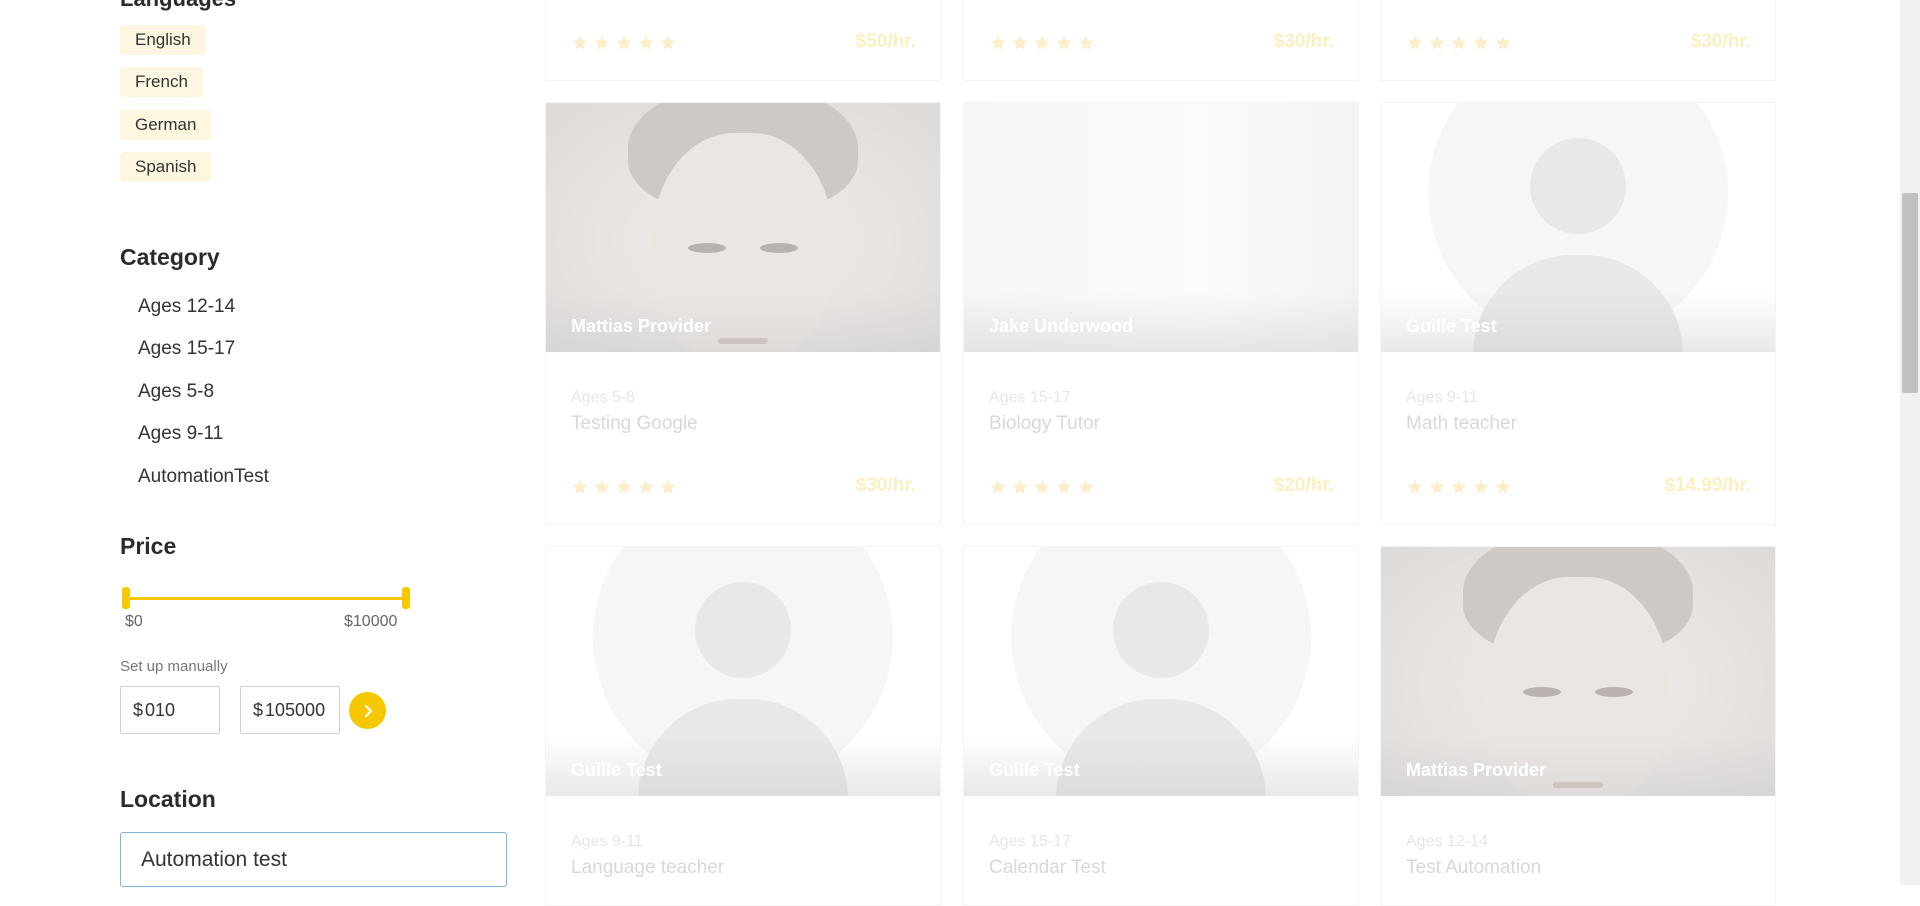 The image size is (1920, 906). Describe the element at coordinates (186, 307) in the screenshot. I see `category-item-ages-12-14: Ages 12-14` at that location.